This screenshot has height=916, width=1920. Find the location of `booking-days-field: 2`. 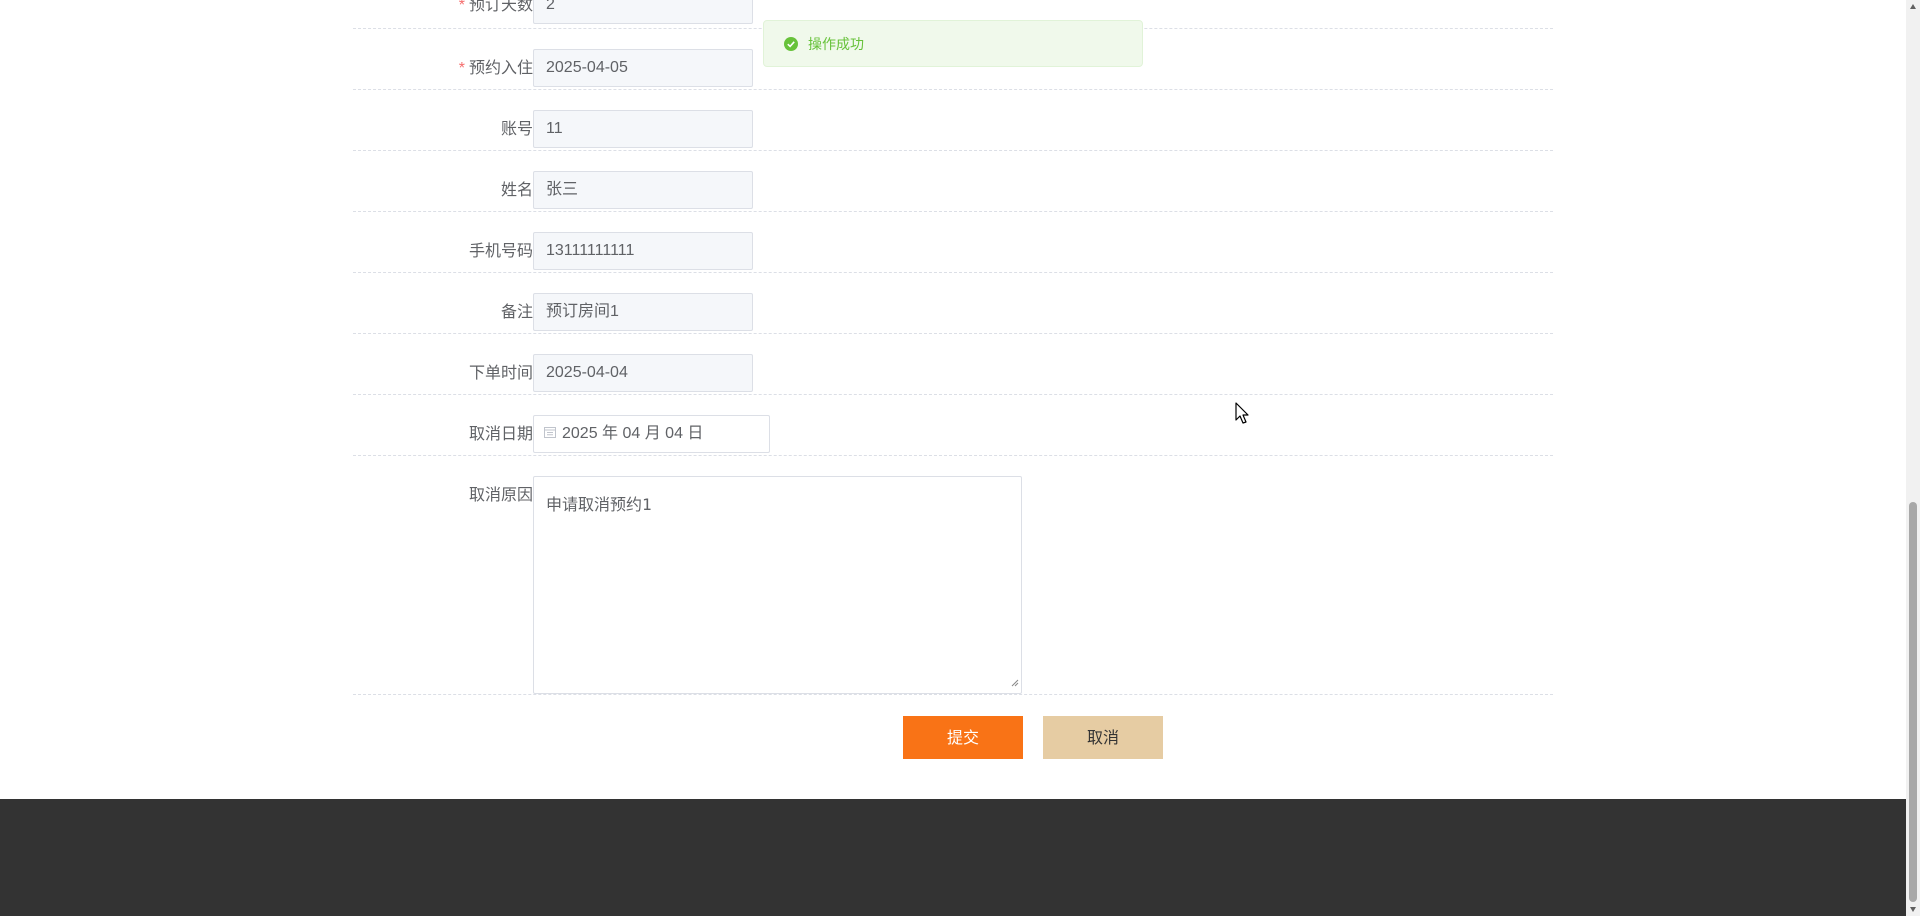

booking-days-field: 2 is located at coordinates (643, 12).